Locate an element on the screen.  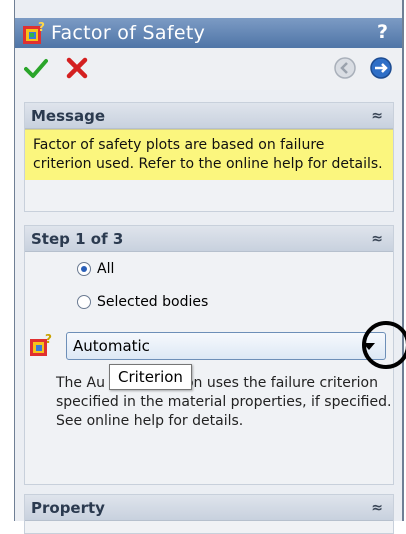
criterion-tooltip: Criterion is located at coordinates (150, 377).